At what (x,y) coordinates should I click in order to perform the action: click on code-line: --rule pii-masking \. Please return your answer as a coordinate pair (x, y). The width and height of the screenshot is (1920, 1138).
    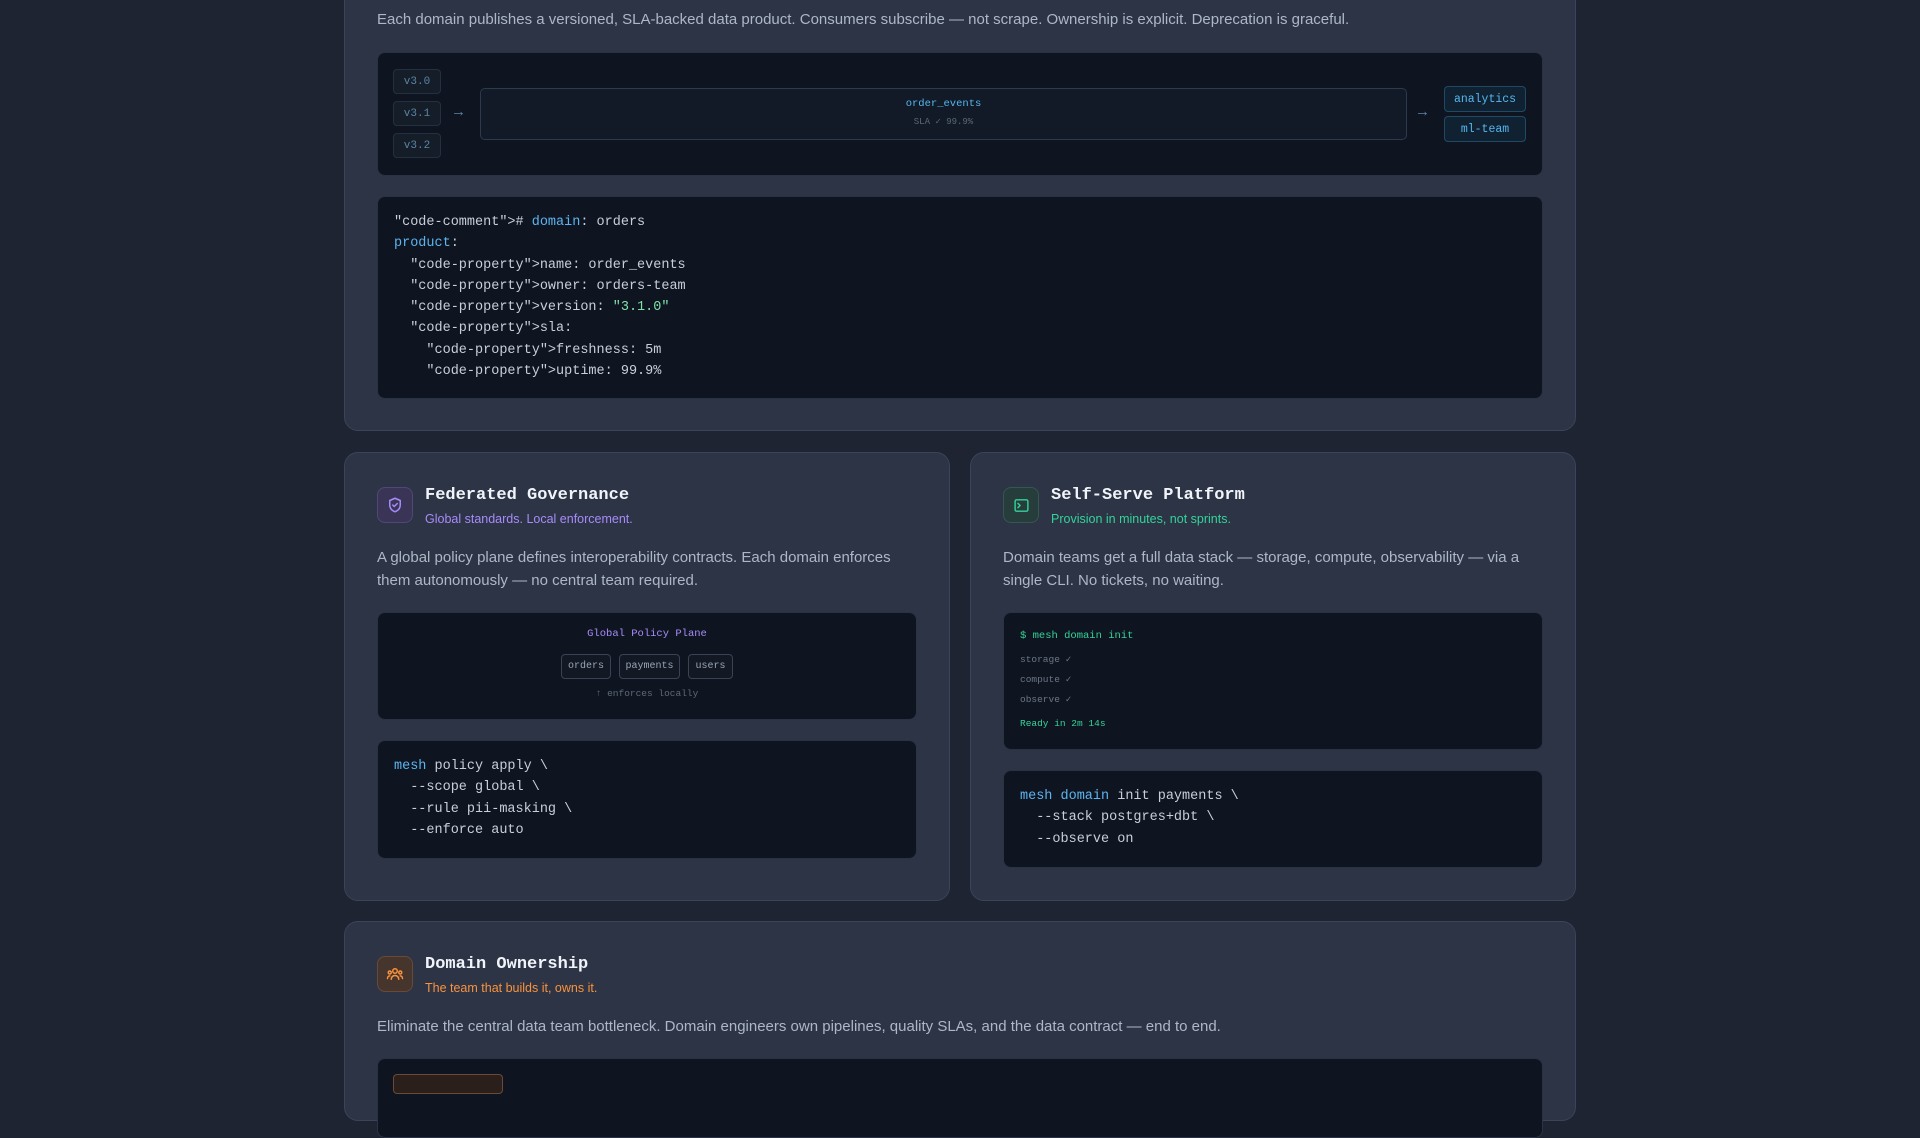
    Looking at the image, I should click on (483, 809).